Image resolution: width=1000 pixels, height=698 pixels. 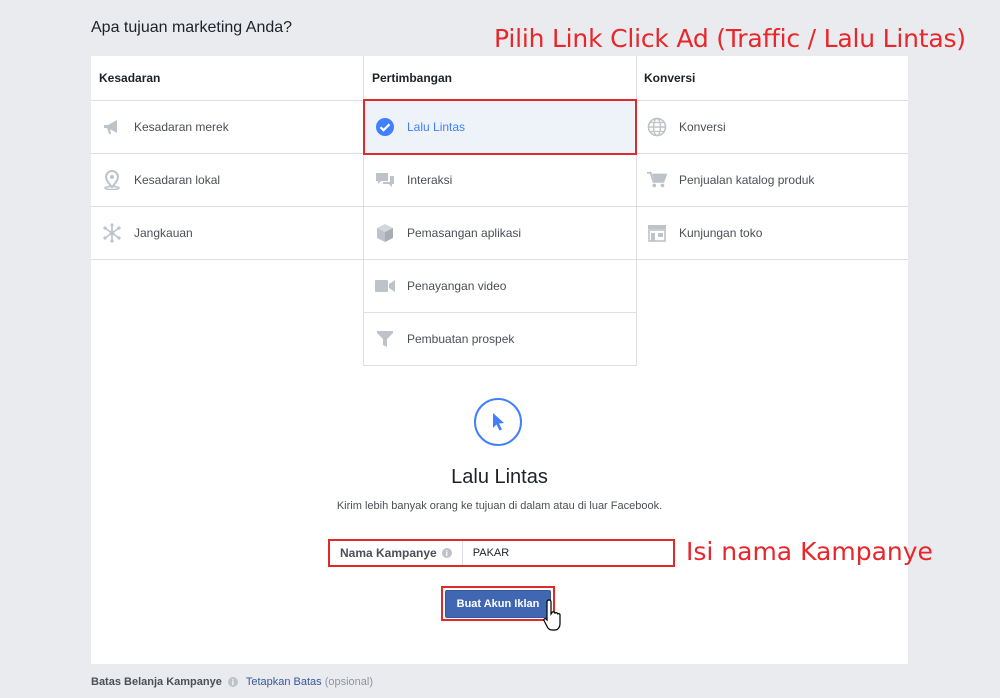 I want to click on spend-limit-label: Batas Belanja Kampanye, so click(x=156, y=682).